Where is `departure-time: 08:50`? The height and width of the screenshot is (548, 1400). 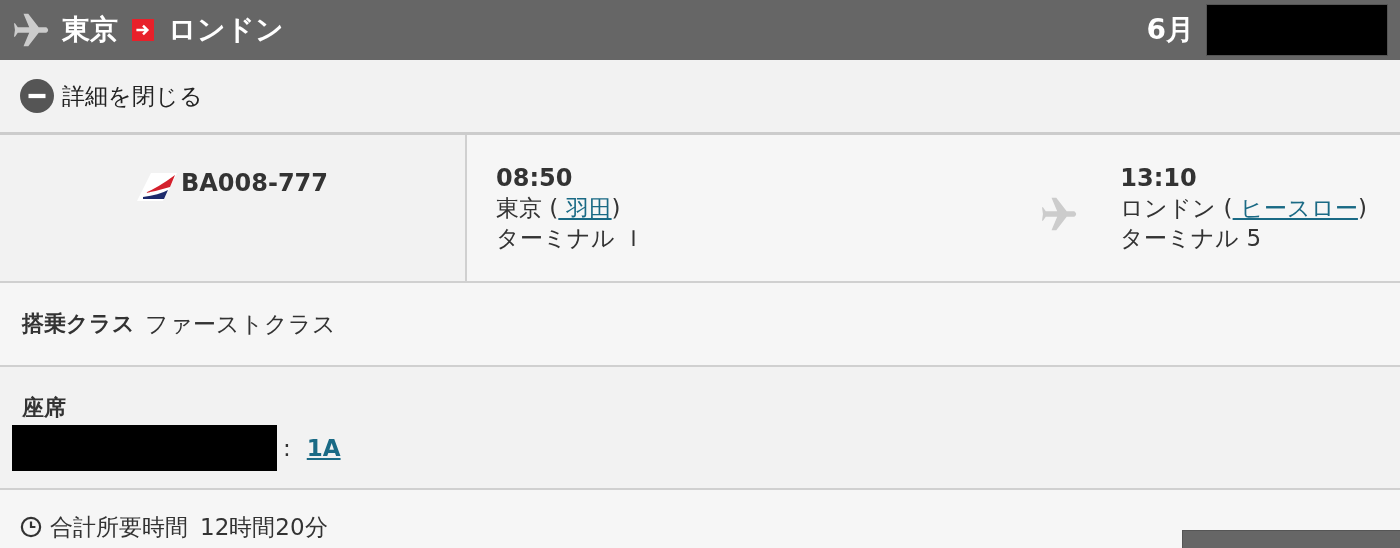
departure-time: 08:50 is located at coordinates (535, 178).